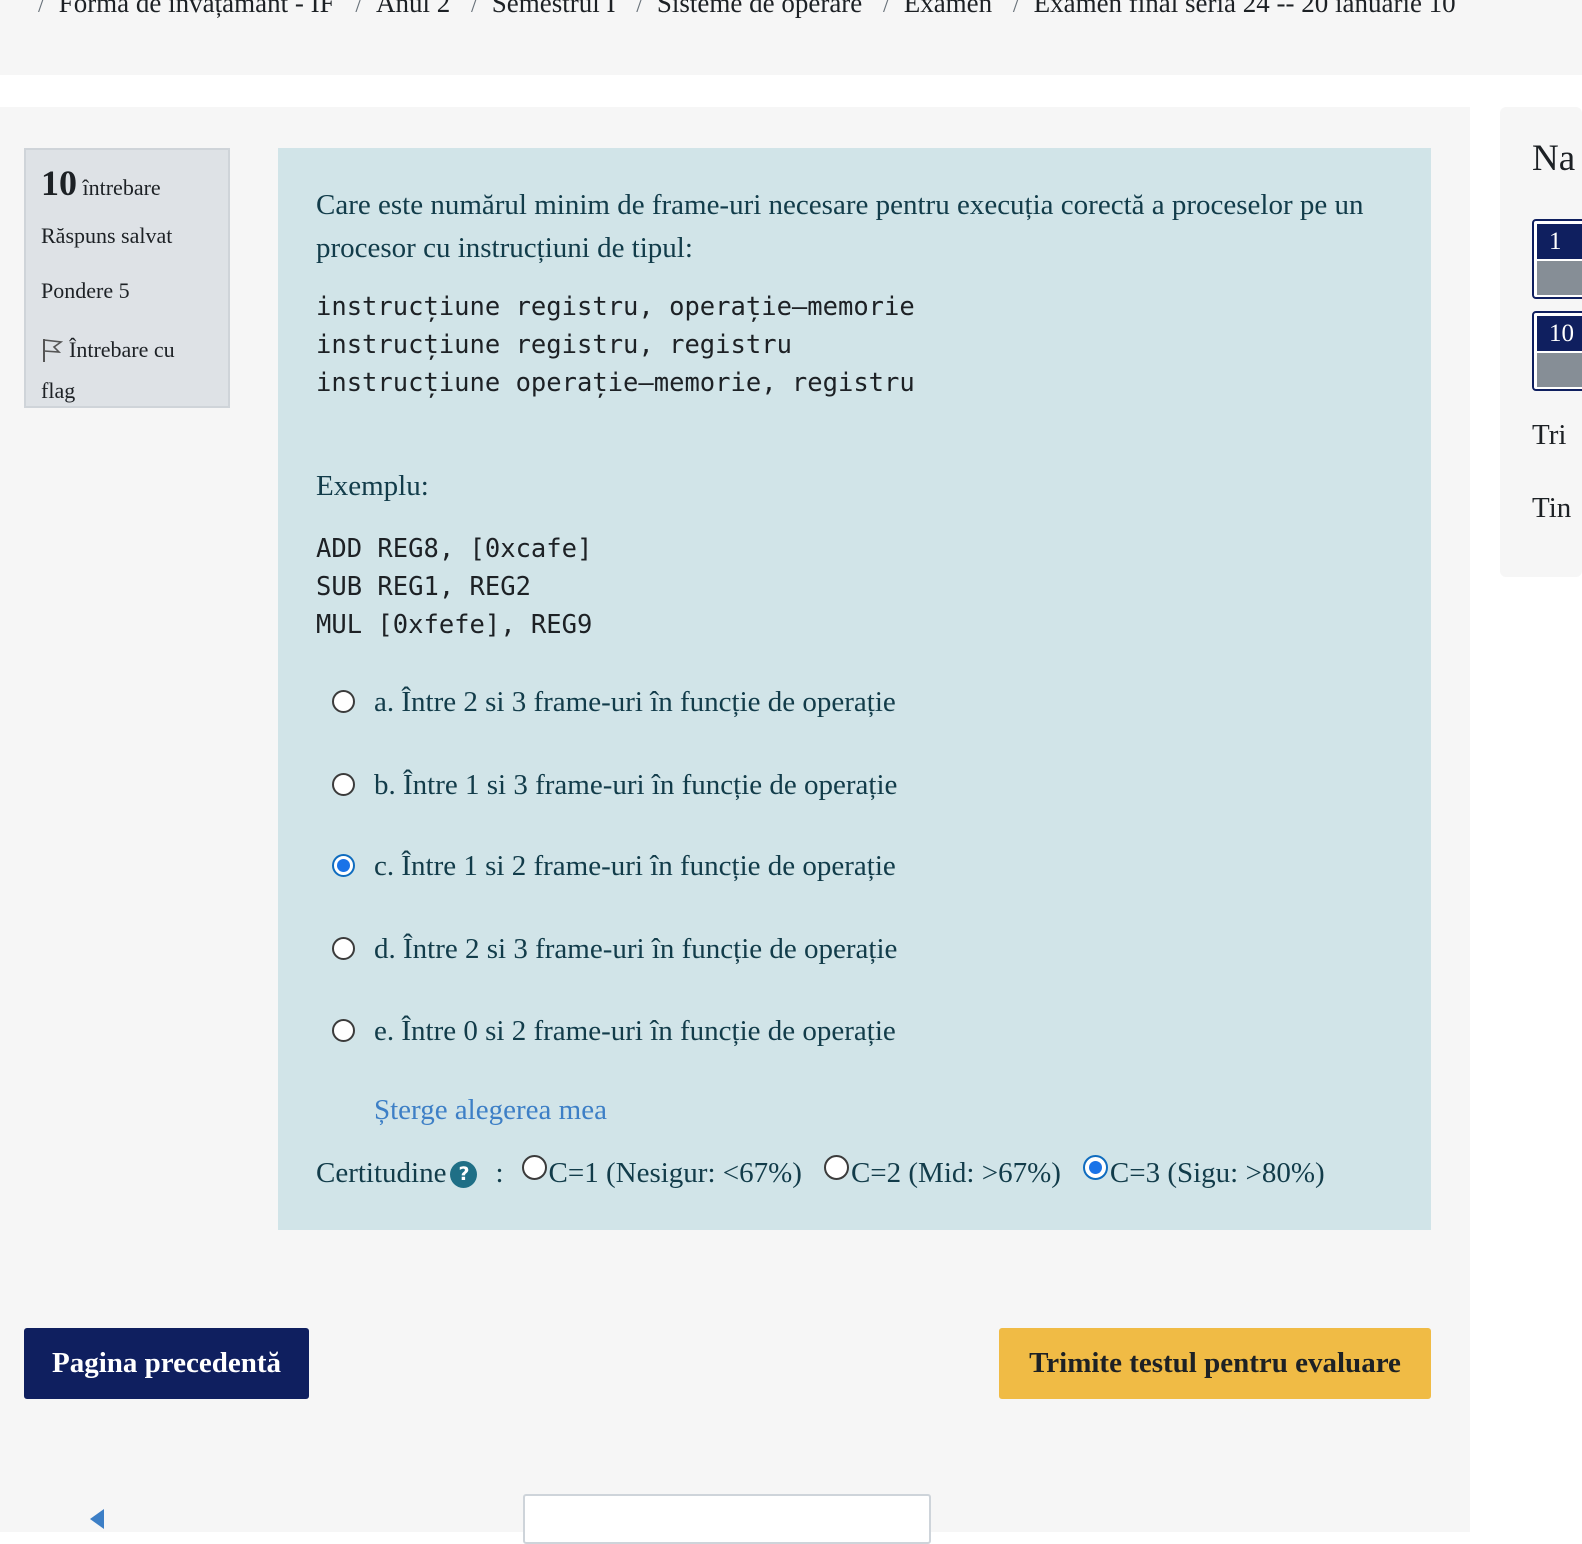  Describe the element at coordinates (166, 1363) in the screenshot. I see `previous-page-button: Pagina precedentă` at that location.